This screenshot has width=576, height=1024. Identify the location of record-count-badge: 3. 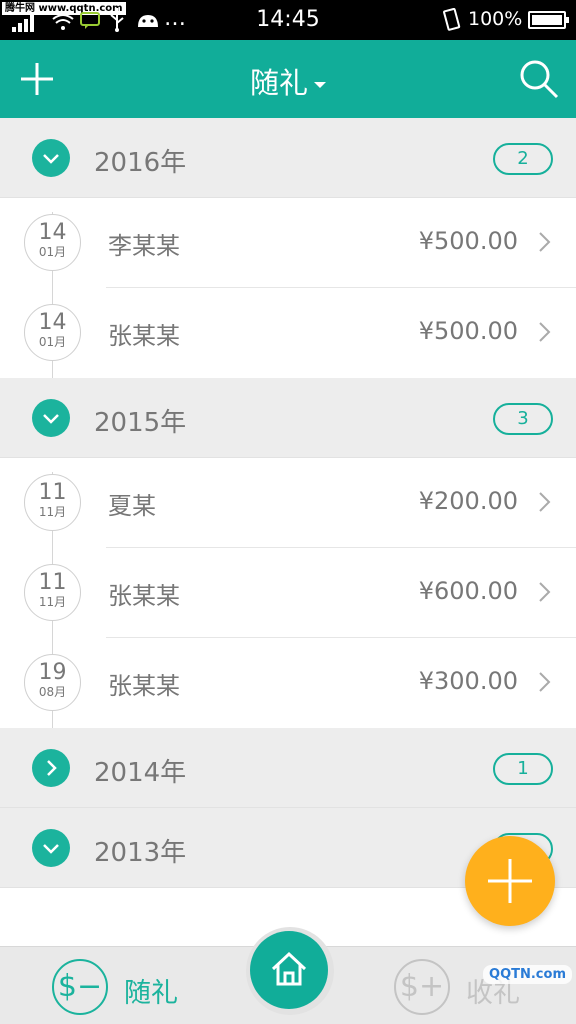
(523, 419).